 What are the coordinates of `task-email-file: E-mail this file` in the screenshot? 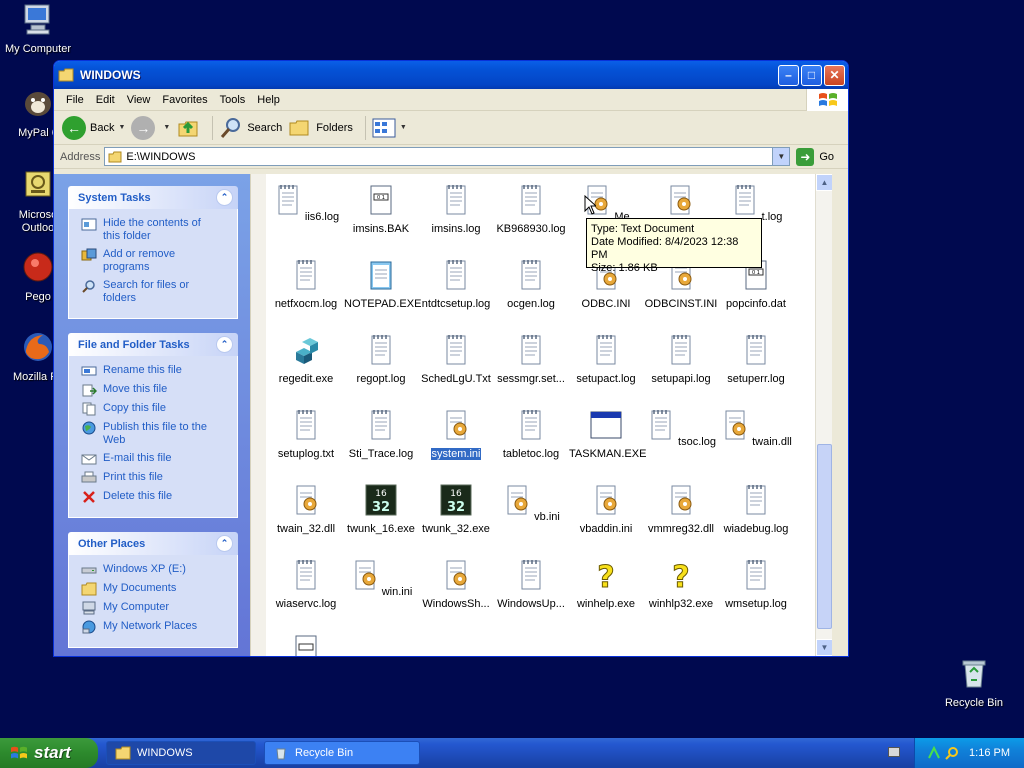 It's located at (155, 459).